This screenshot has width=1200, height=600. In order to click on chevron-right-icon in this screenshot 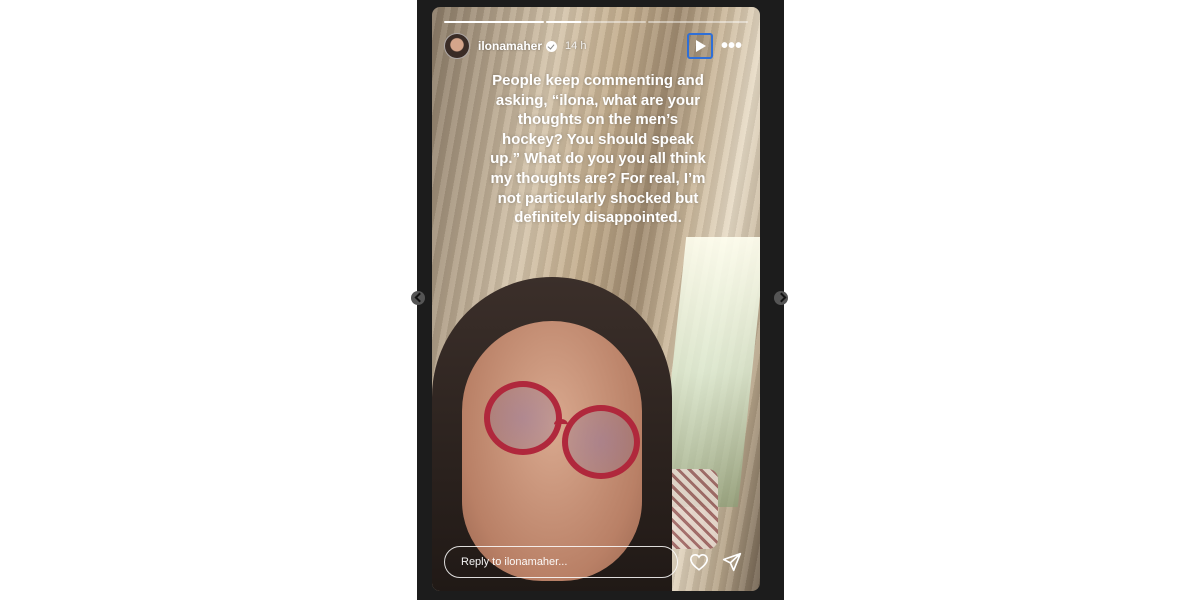, I will do `click(781, 297)`.